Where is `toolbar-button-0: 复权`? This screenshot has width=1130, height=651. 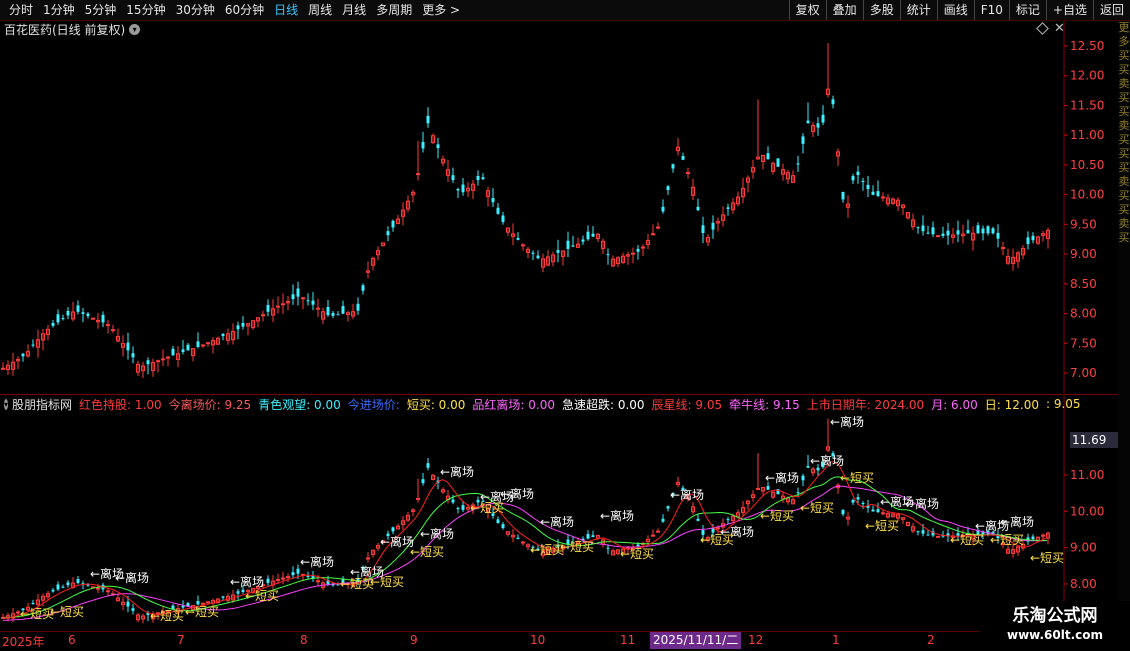 toolbar-button-0: 复权 is located at coordinates (807, 10).